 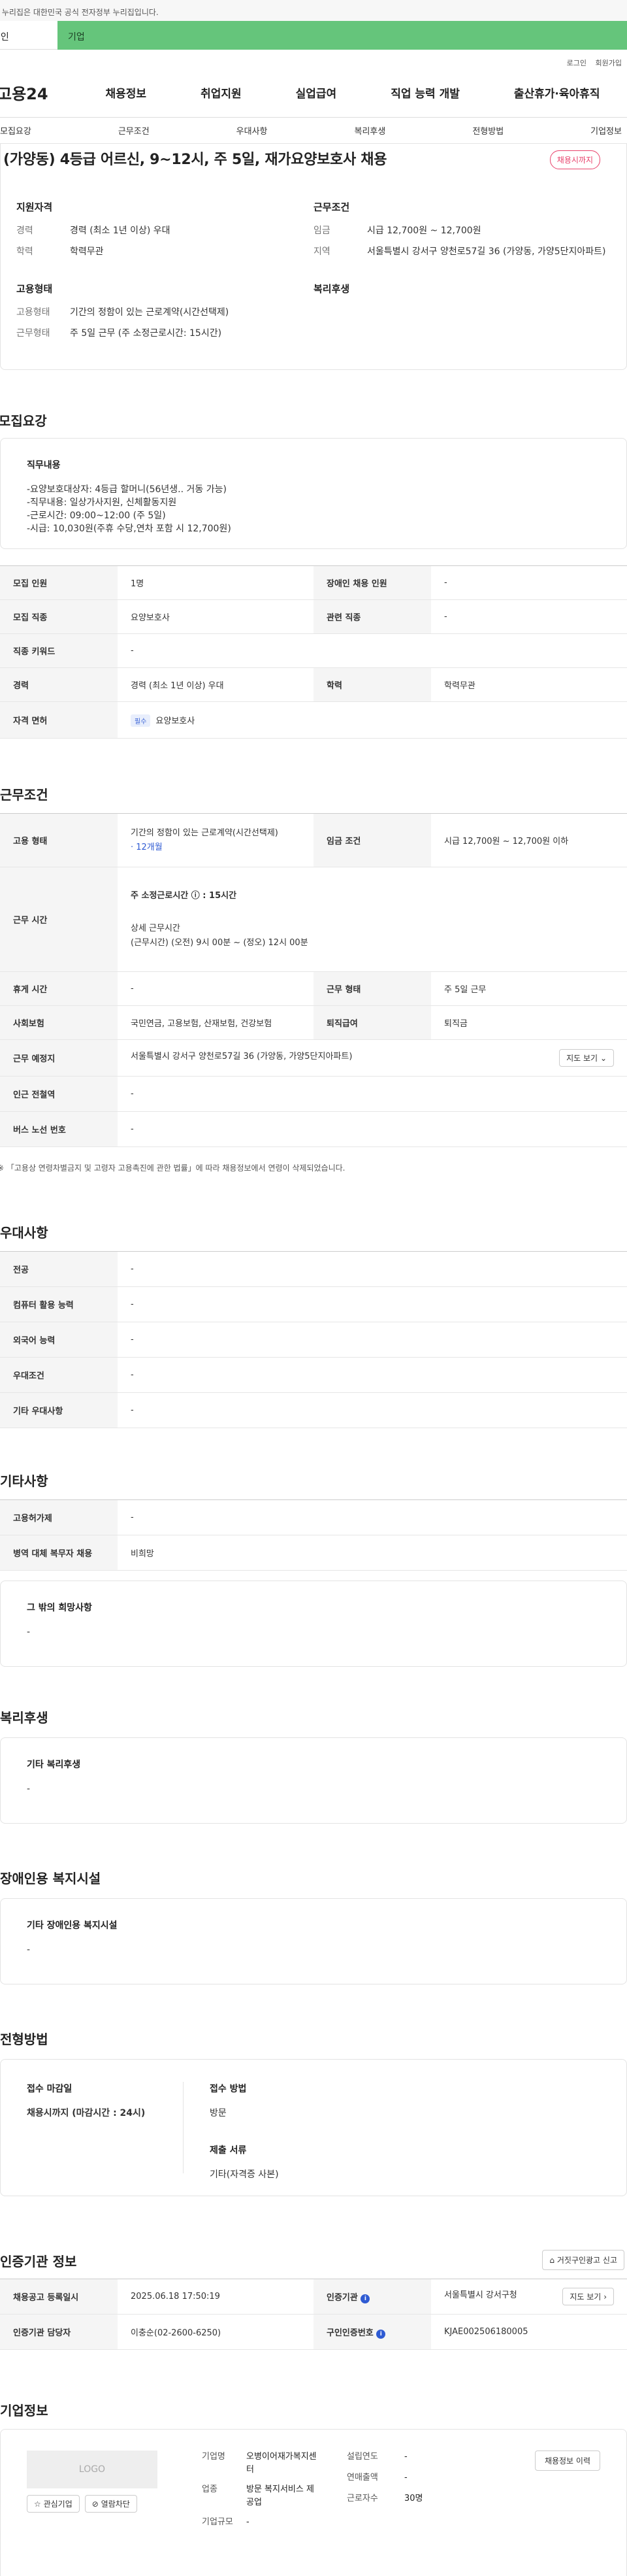 I want to click on block-button: ⊘ 열람차단, so click(x=110, y=2504).